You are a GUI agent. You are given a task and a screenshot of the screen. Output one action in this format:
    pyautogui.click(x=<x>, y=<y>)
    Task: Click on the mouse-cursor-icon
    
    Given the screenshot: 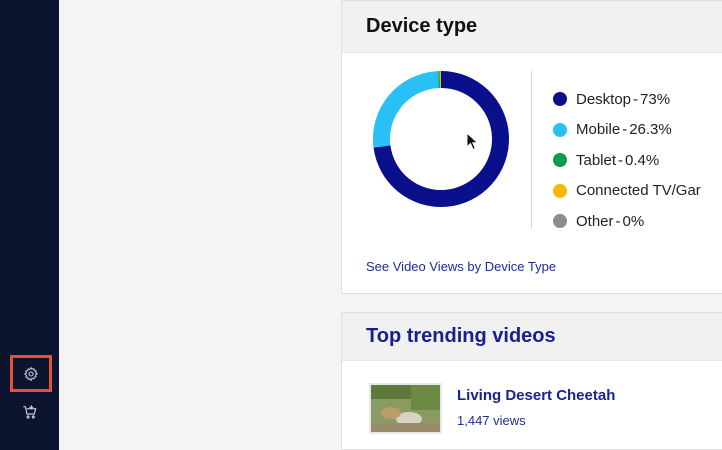 What is the action you would take?
    pyautogui.click(x=472, y=141)
    